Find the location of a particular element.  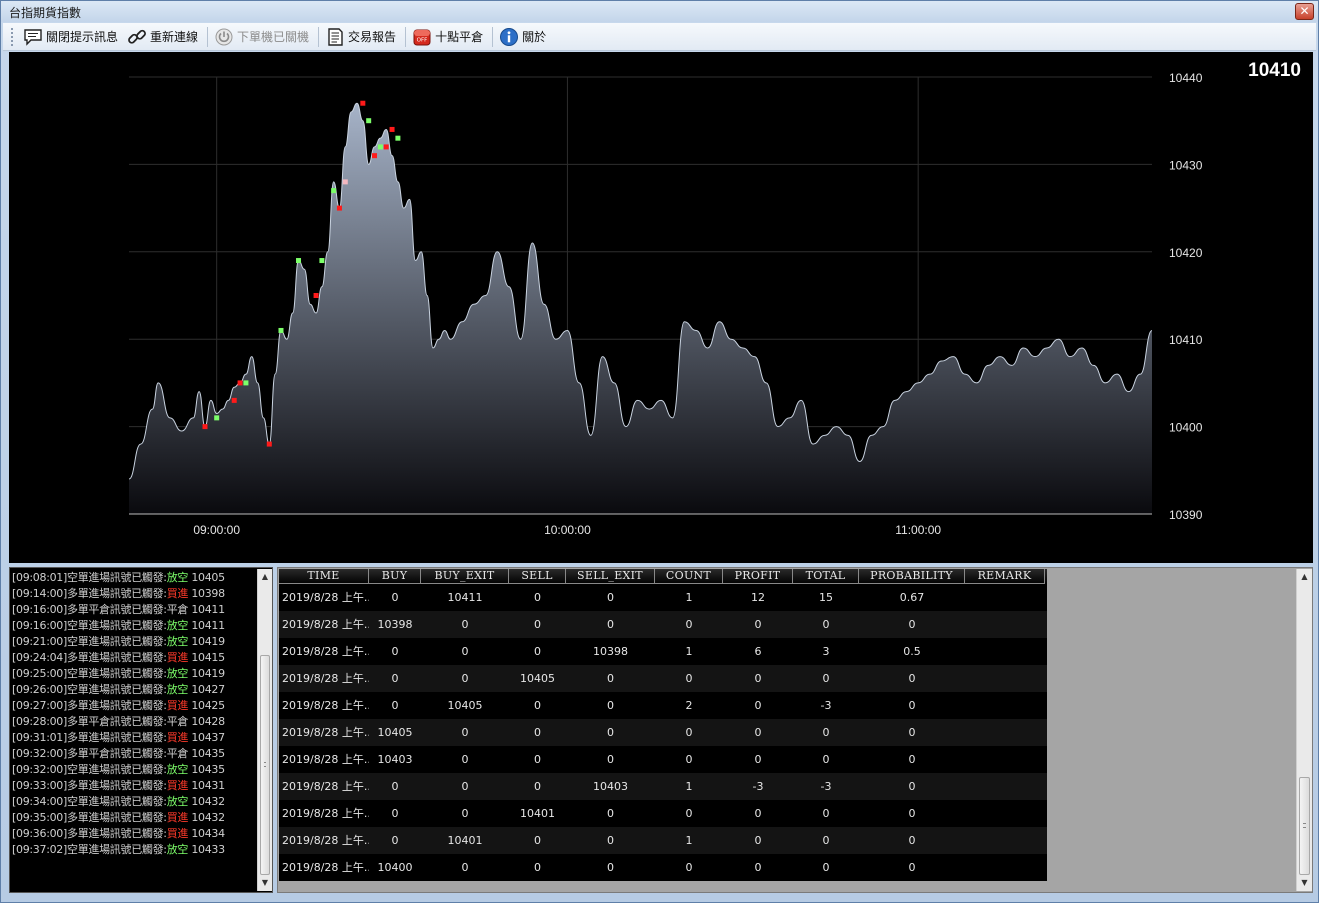

table-cell: 10405 is located at coordinates (537, 678).